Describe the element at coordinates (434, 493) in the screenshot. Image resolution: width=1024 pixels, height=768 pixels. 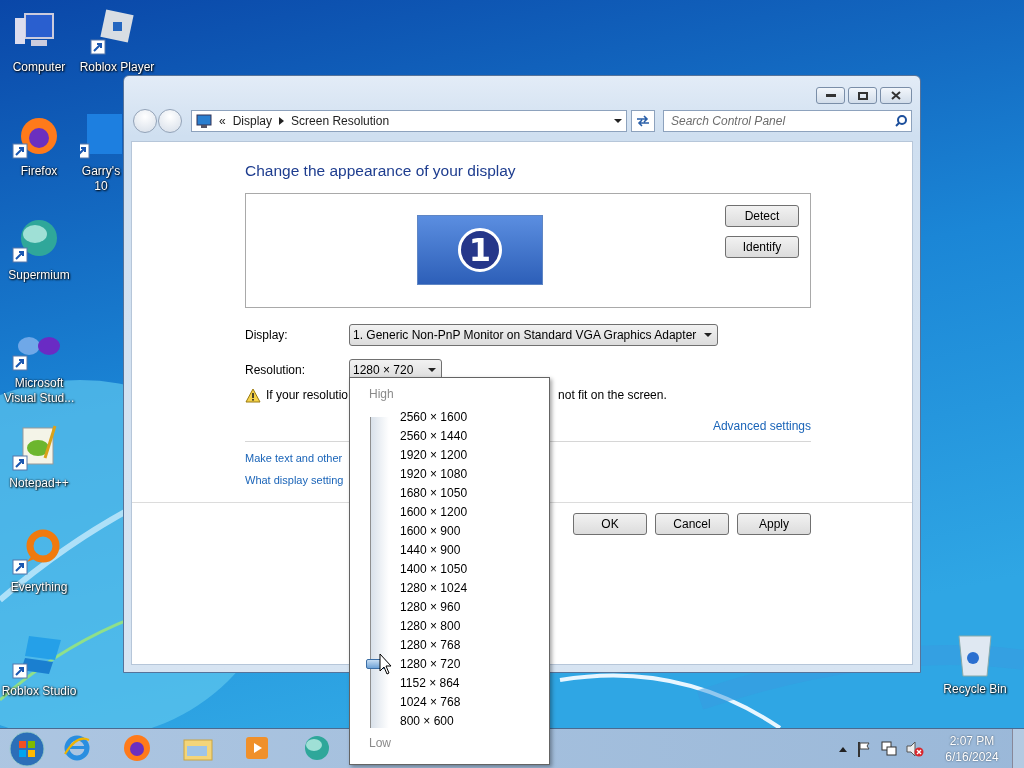
I see `resolution-option: 1680 × 1050` at that location.